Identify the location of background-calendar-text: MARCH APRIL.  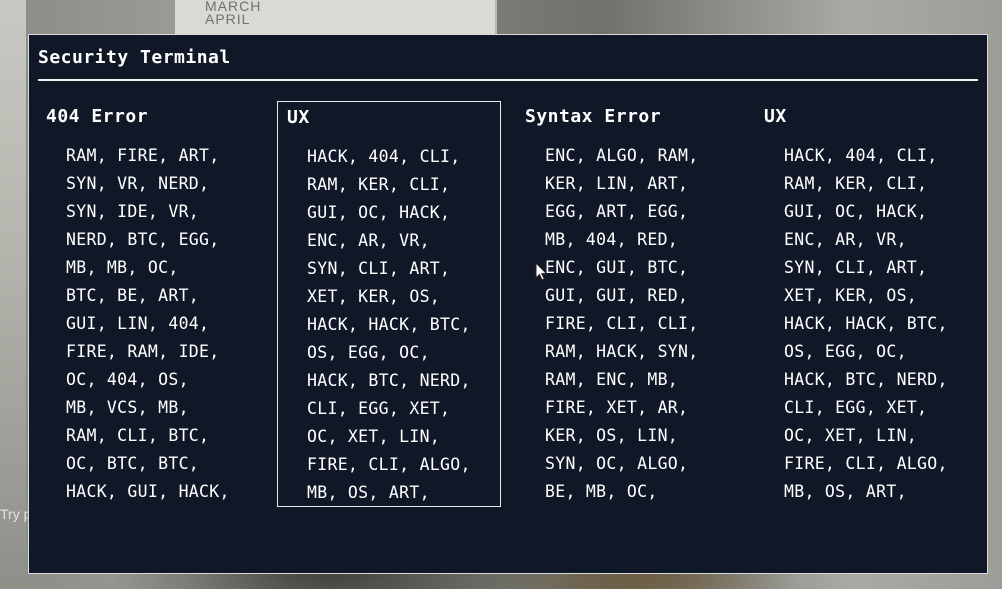
(233, 13).